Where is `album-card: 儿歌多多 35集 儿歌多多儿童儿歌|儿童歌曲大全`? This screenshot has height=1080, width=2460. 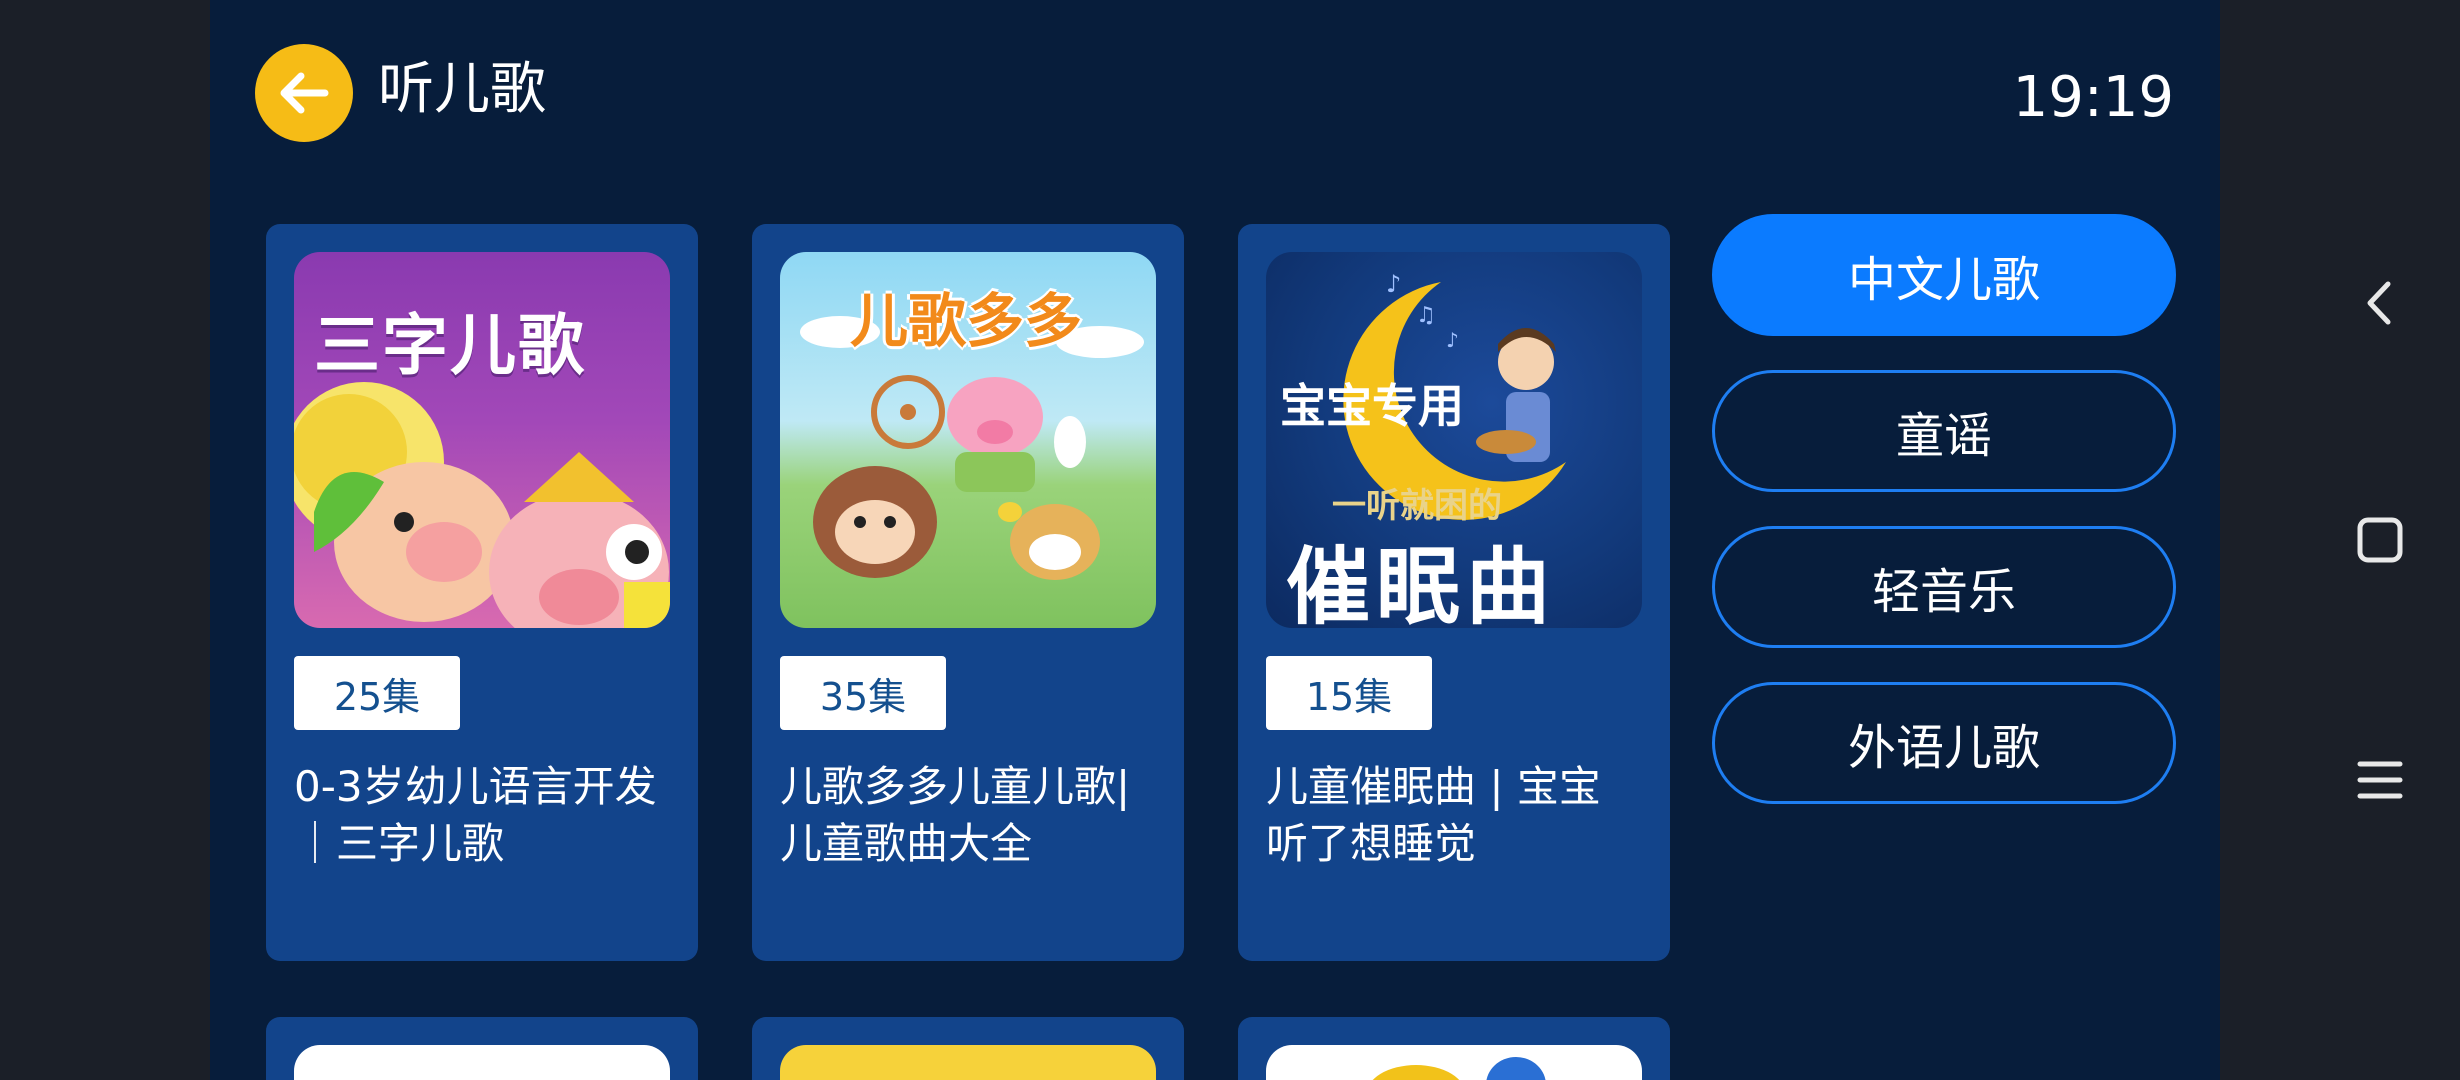
album-card: 儿歌多多 35集 儿歌多多儿童儿歌|儿童歌曲大全 is located at coordinates (968, 592).